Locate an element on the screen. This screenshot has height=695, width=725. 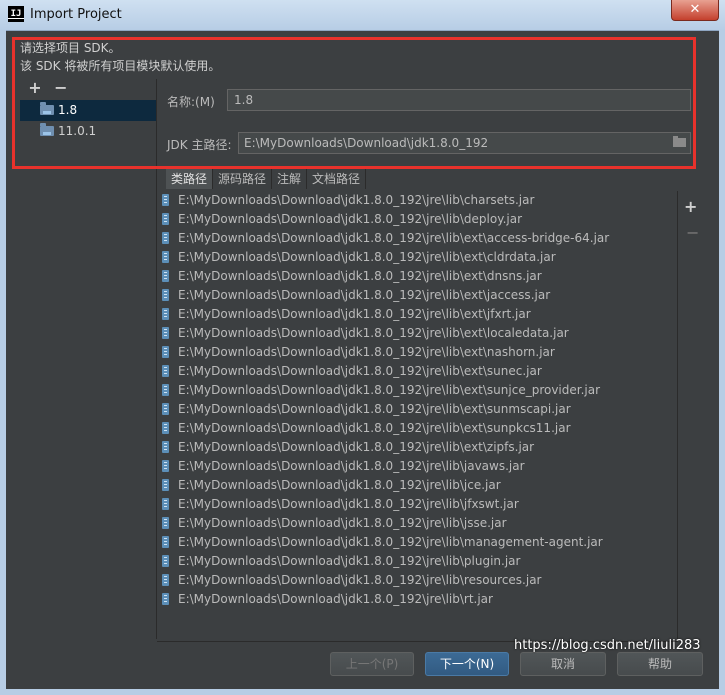
sdk-item-label: 1.8 is located at coordinates (68, 110).